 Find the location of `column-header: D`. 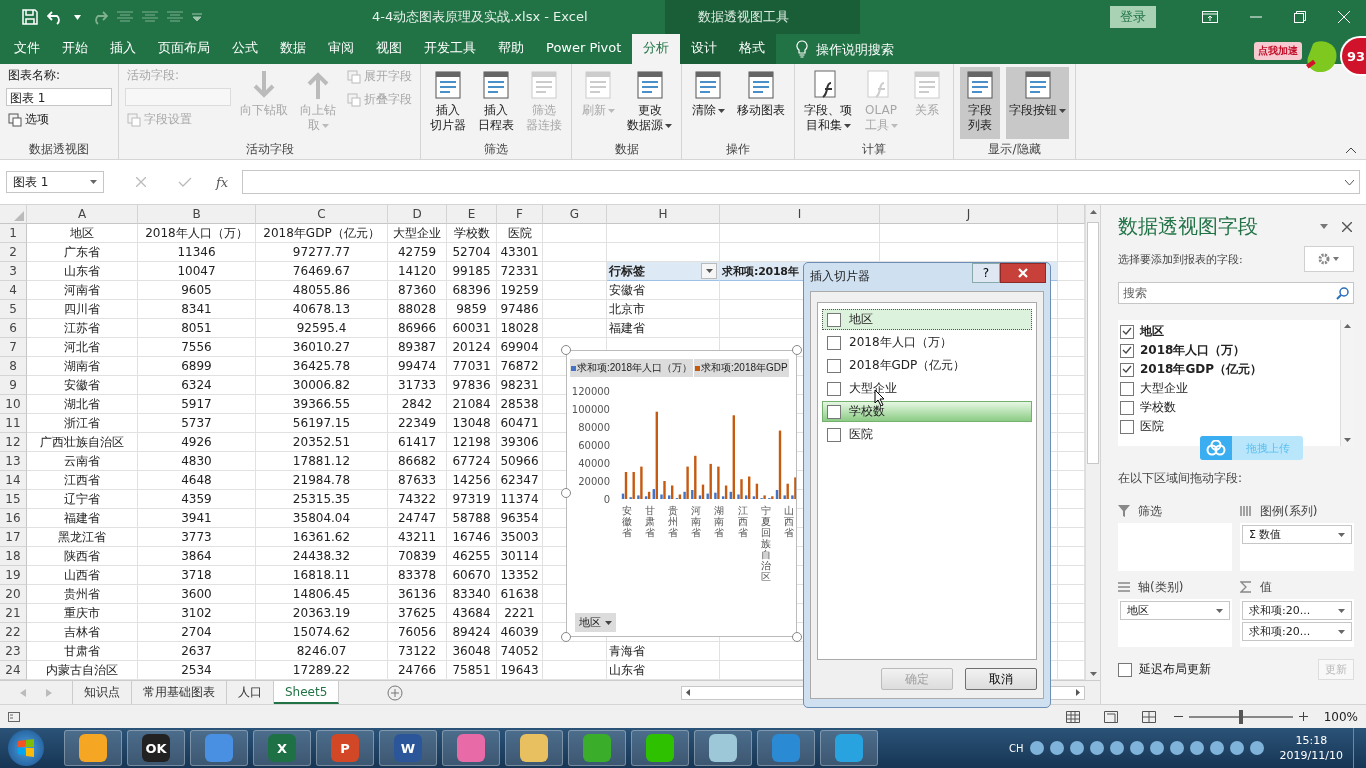

column-header: D is located at coordinates (417, 214).